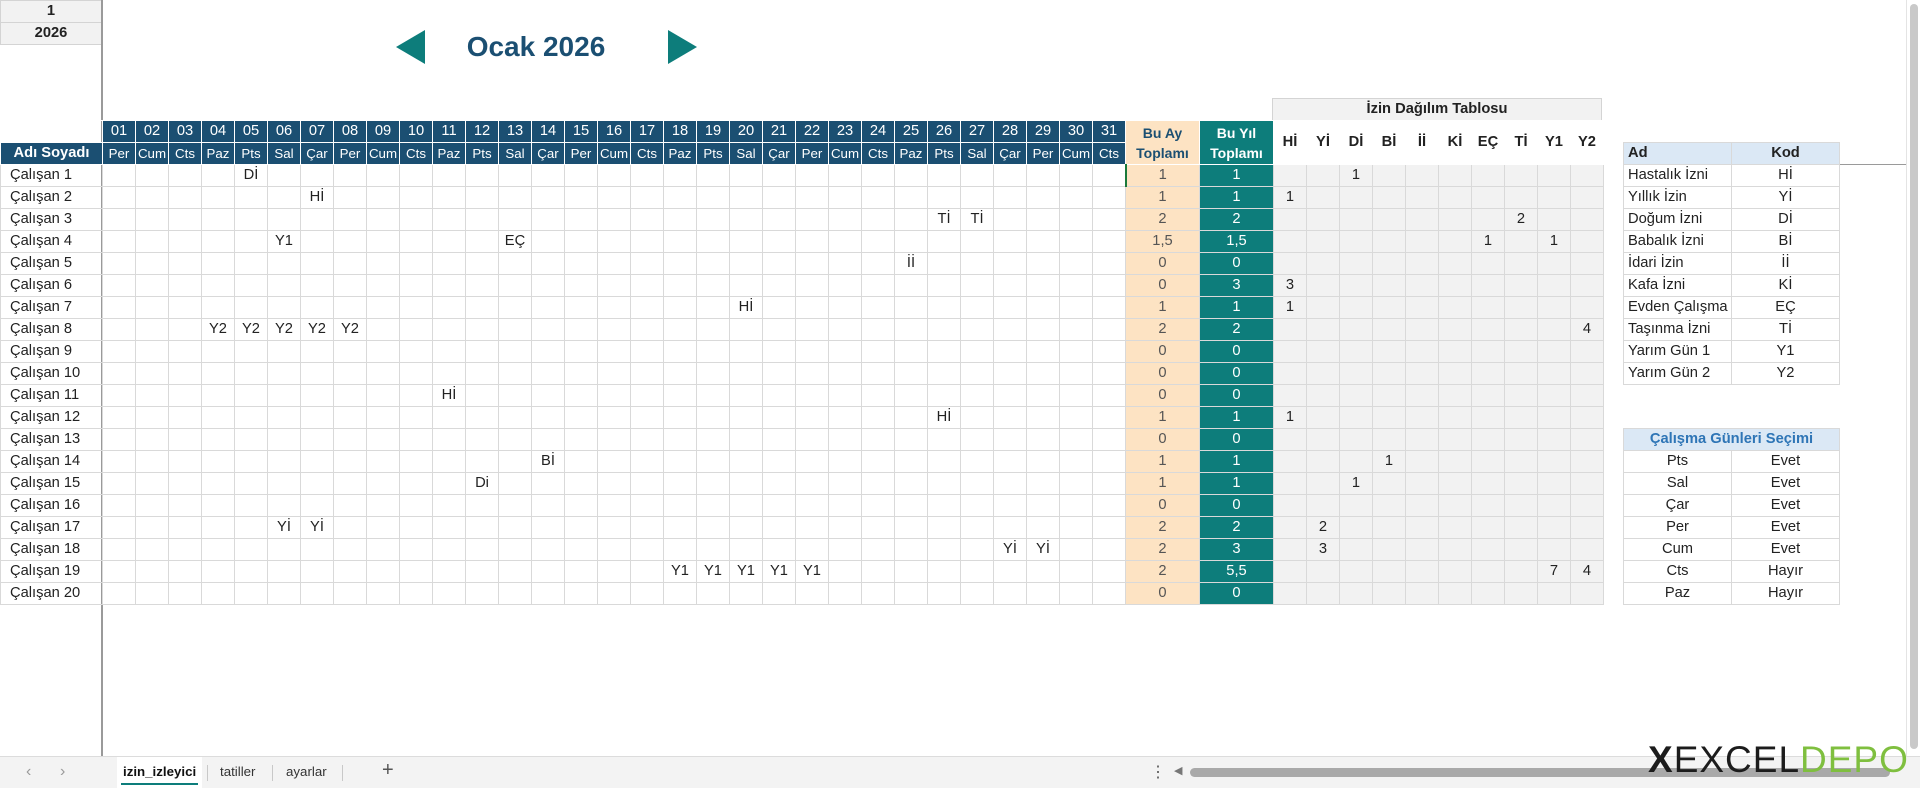 The image size is (1920, 788). I want to click on employee-name-cell: Çalışan 14, so click(51, 461).